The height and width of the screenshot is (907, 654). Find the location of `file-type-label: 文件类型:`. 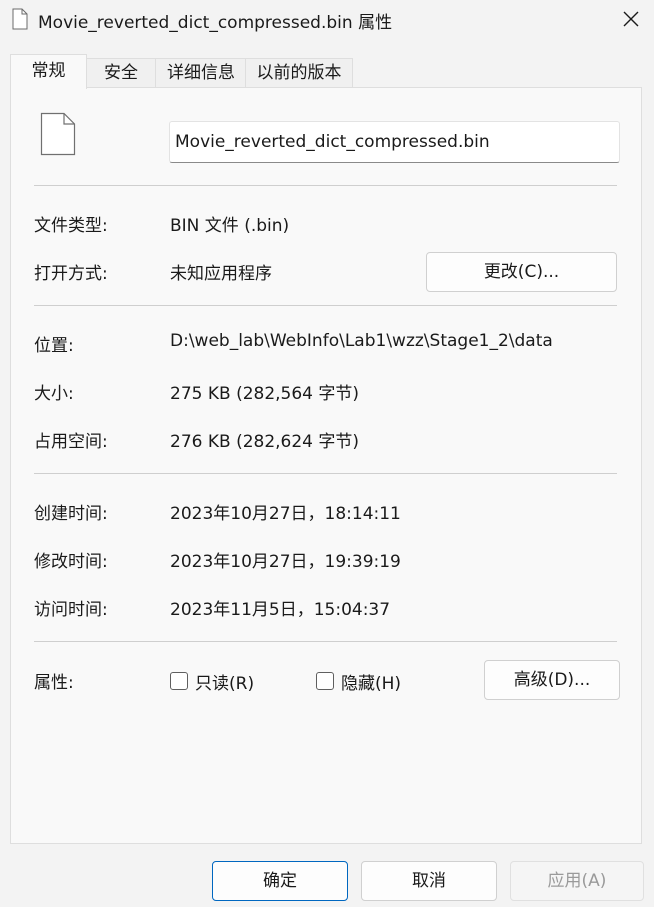

file-type-label: 文件类型: is located at coordinates (71, 226).